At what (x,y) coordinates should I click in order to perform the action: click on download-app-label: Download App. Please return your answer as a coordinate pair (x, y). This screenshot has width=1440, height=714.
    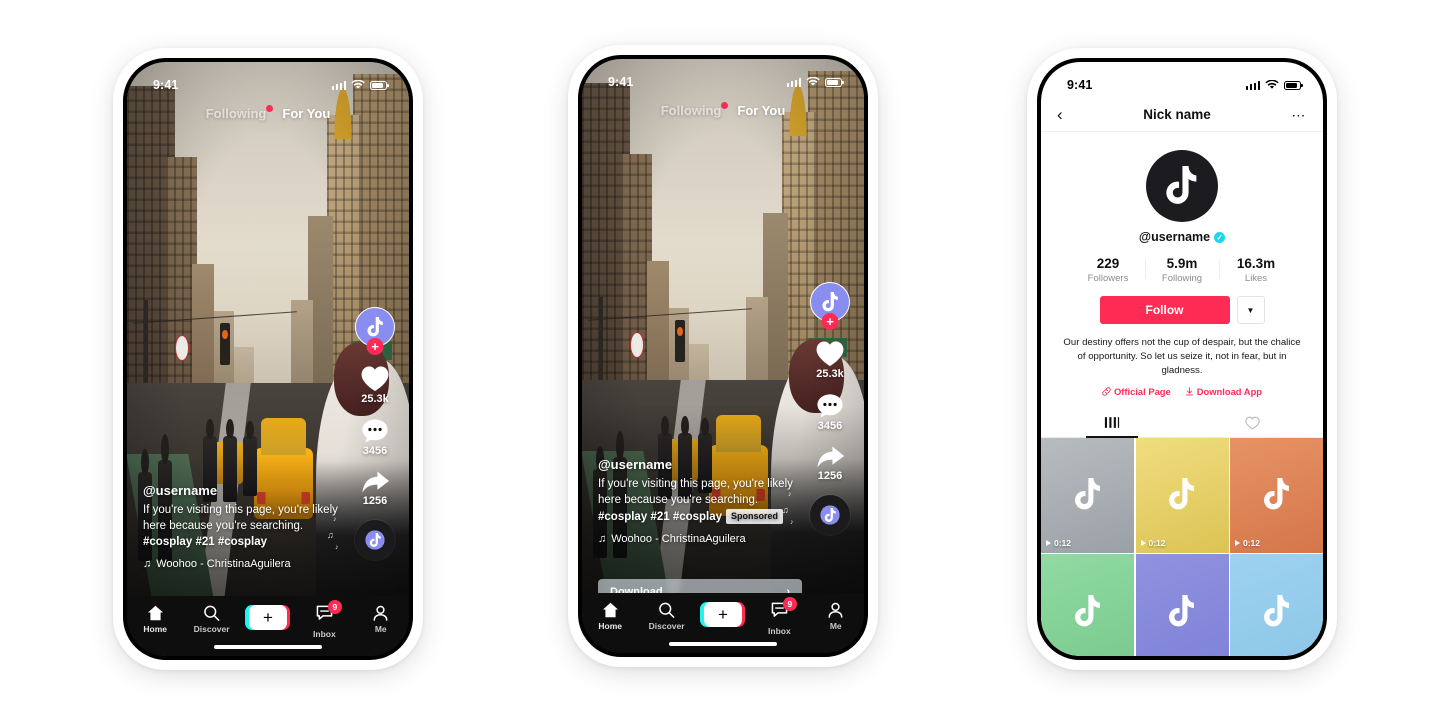
    Looking at the image, I should click on (1229, 391).